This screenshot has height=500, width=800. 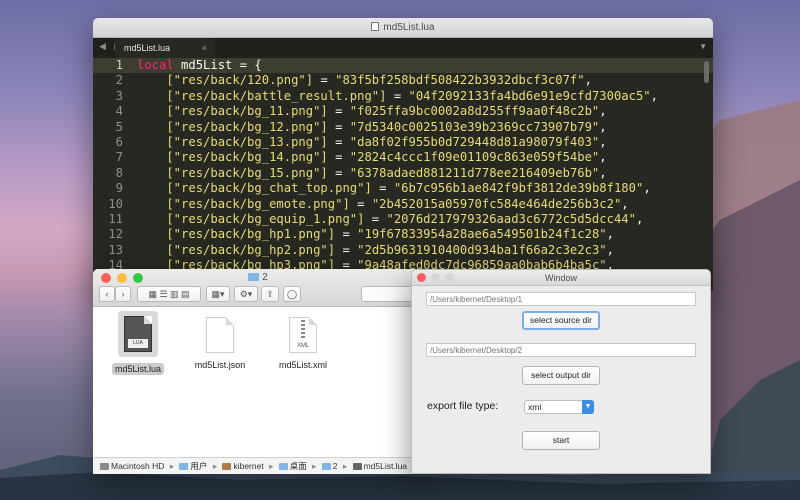 What do you see at coordinates (220, 335) in the screenshot?
I see `json-file-icon` at bounding box center [220, 335].